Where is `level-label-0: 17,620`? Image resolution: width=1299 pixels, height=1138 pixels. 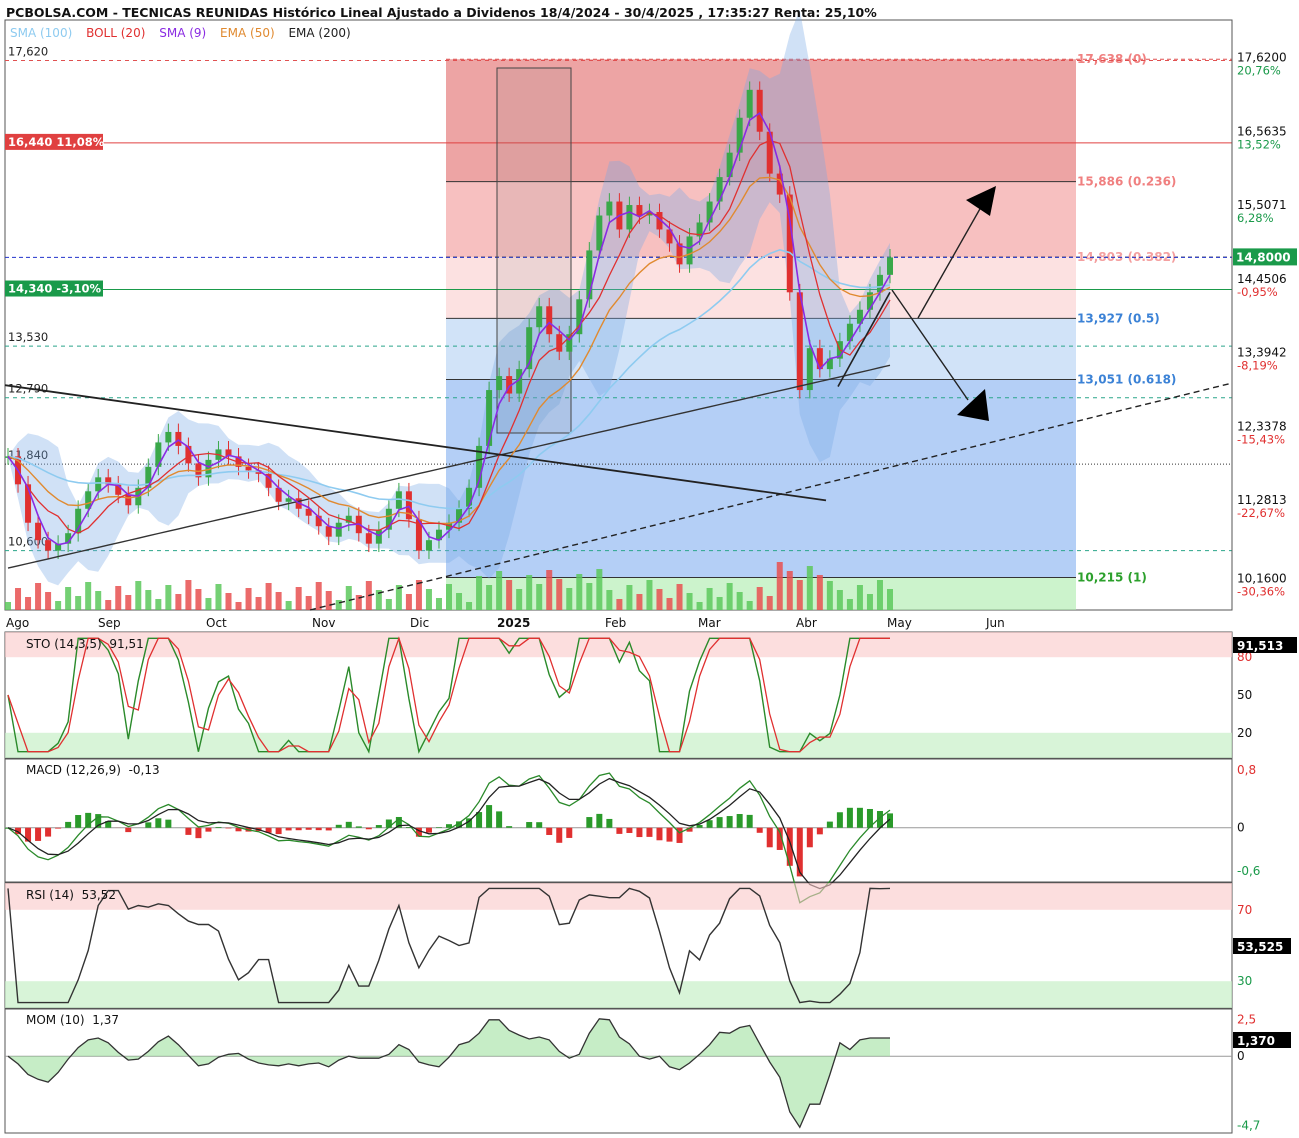 level-label-0: 17,620 is located at coordinates (28, 51).